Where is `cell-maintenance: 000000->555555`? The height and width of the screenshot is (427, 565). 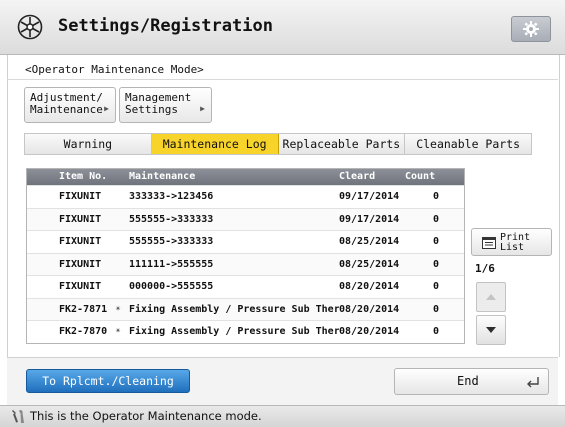
cell-maintenance: 000000->555555 is located at coordinates (234, 286).